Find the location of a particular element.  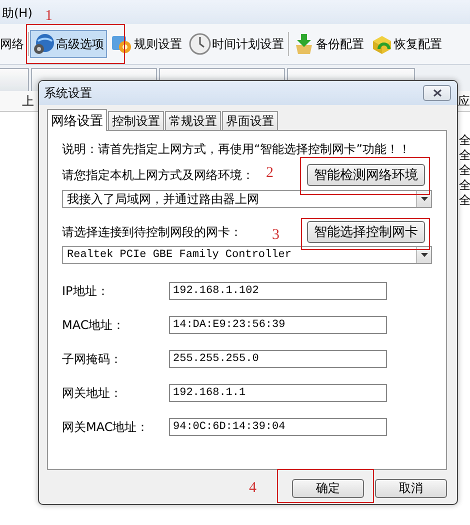

instruction-text: 说明：请首先指定上网方式，再使用“智能选择控制网卡”功能！！ is located at coordinates (237, 149).